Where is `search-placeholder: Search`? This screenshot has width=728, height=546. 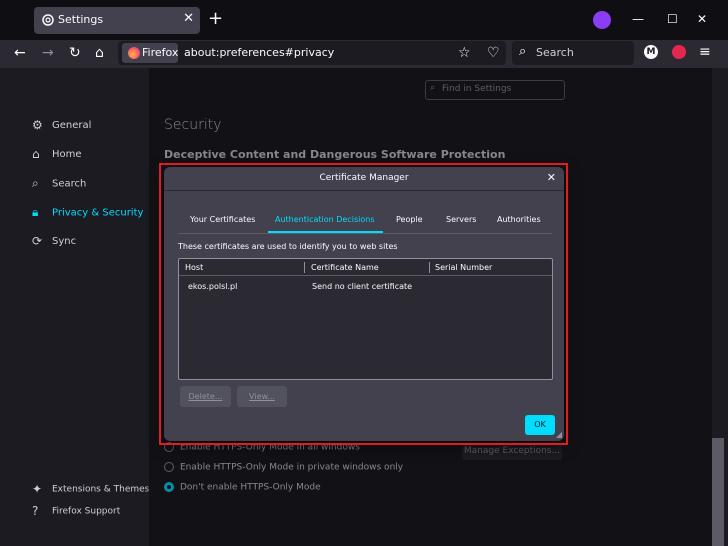
search-placeholder: Search is located at coordinates (555, 52).